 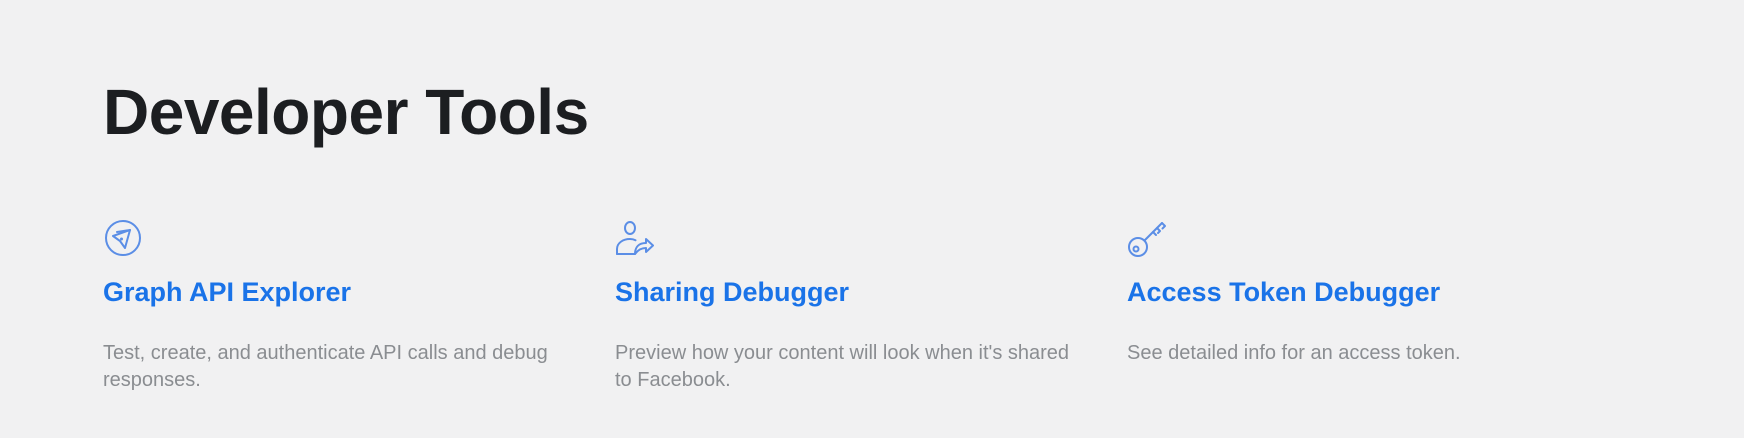 What do you see at coordinates (123, 238) in the screenshot?
I see `compass-icon` at bounding box center [123, 238].